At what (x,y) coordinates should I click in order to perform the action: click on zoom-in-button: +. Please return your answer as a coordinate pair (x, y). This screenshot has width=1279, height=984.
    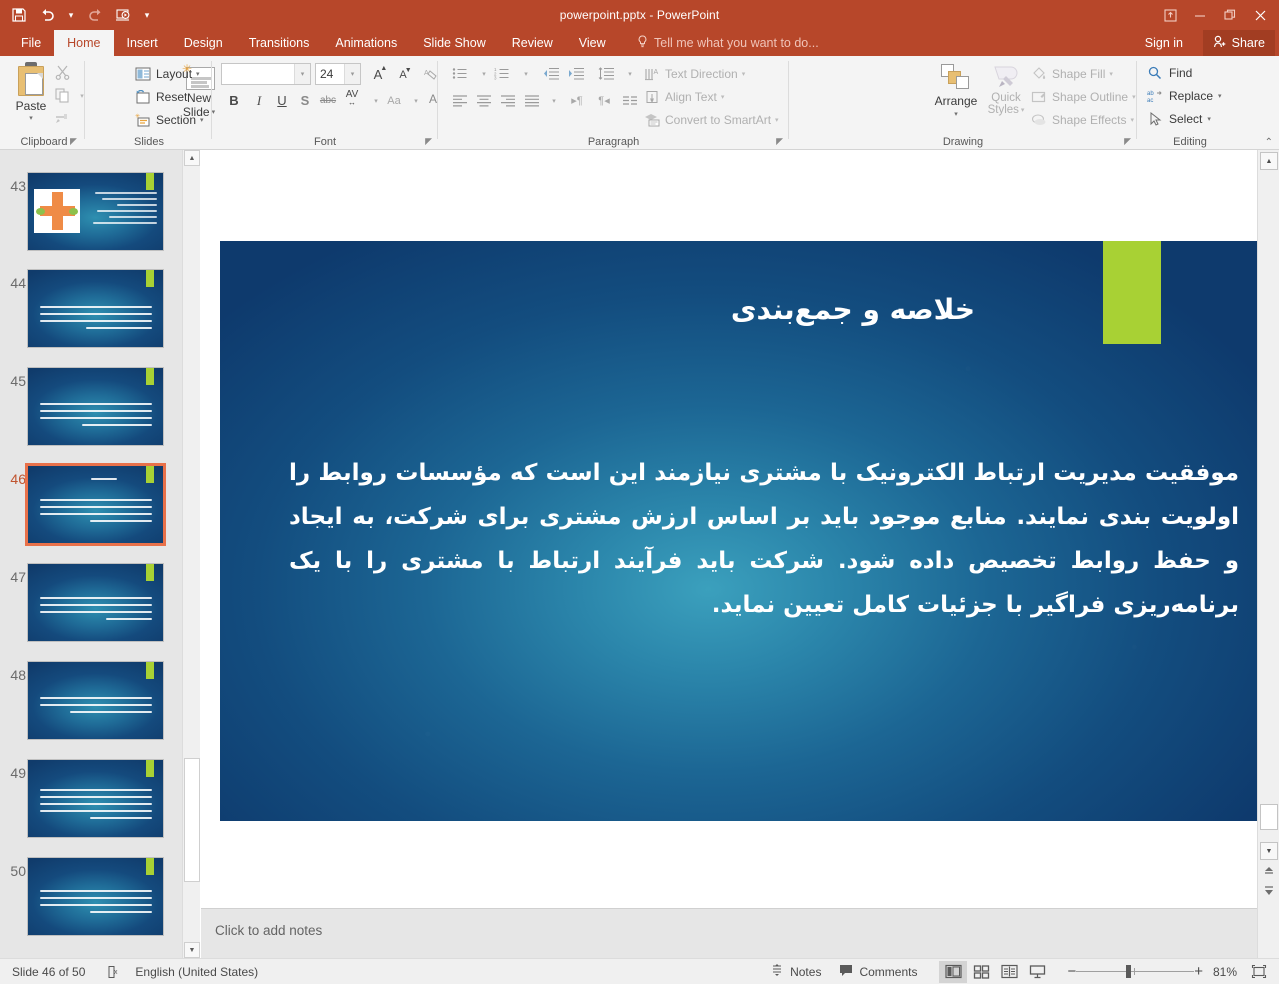
    Looking at the image, I should click on (1198, 971).